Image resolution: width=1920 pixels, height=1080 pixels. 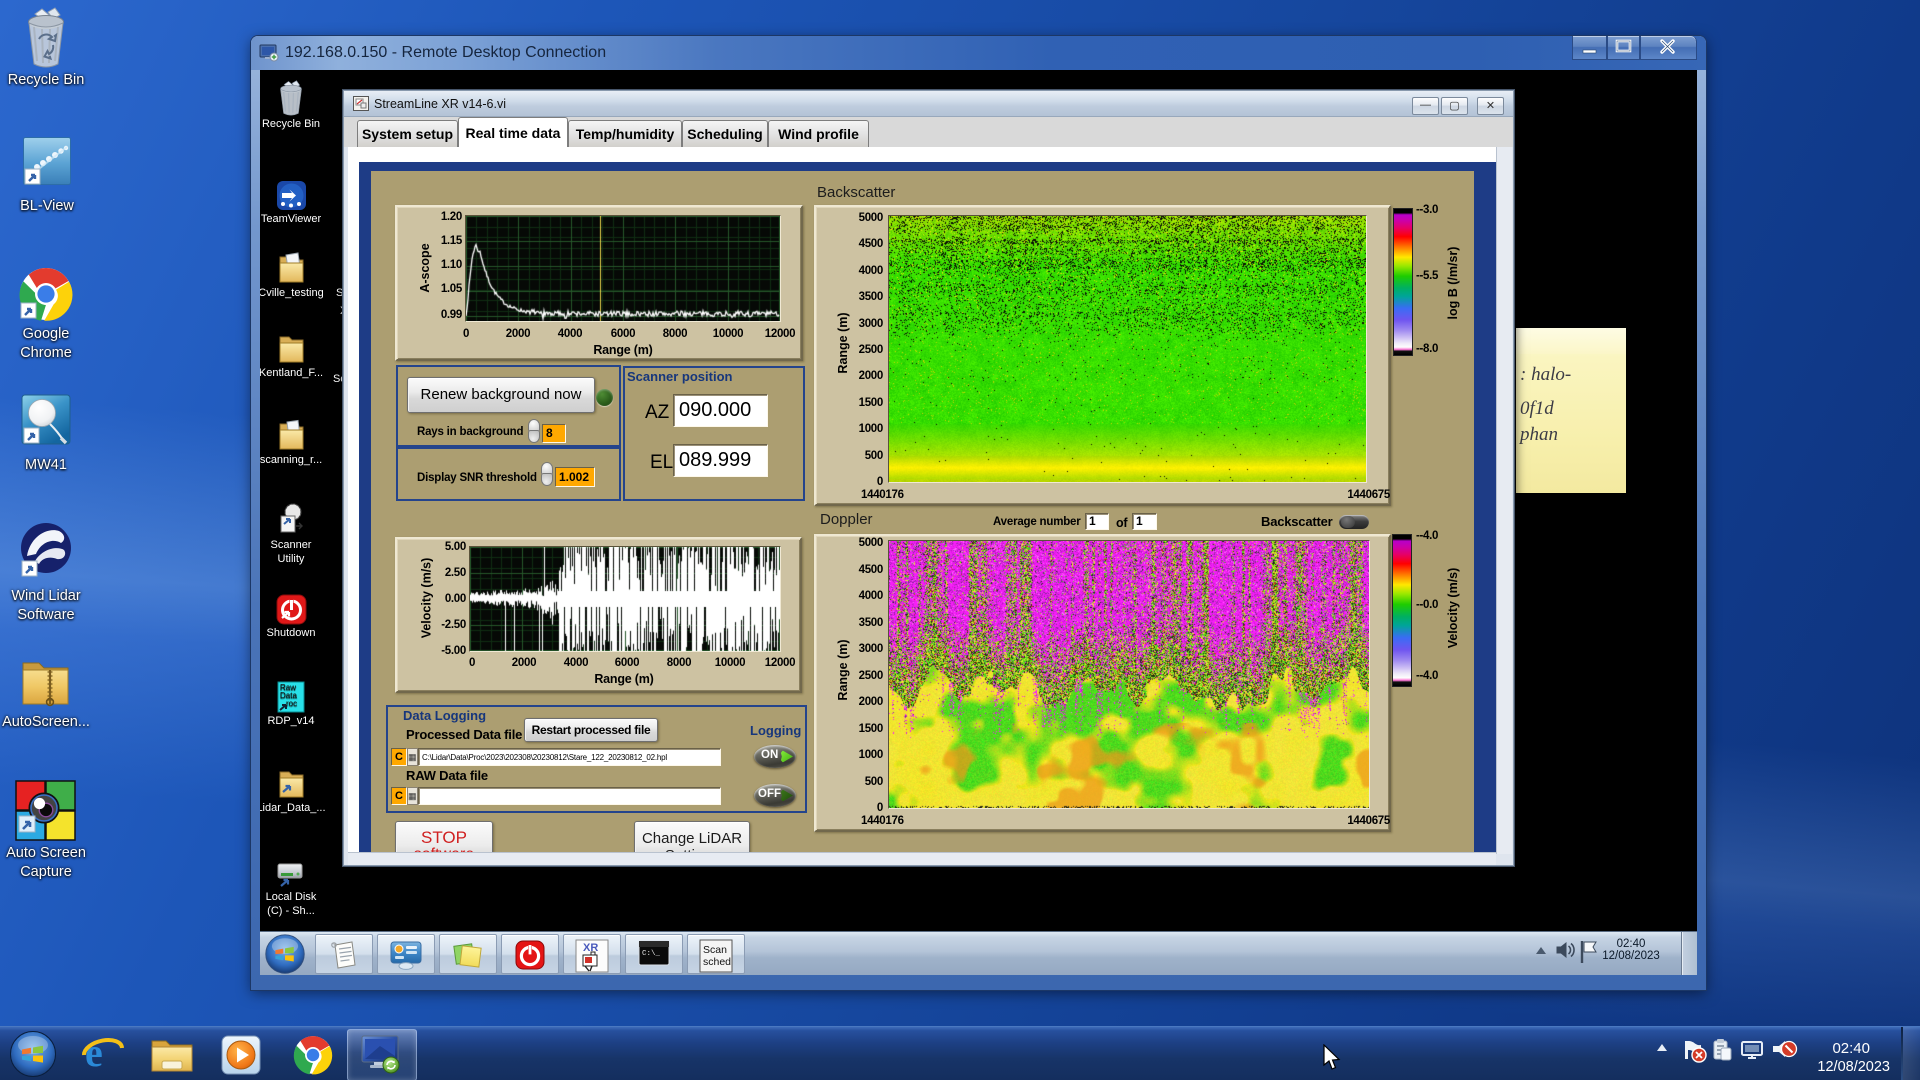 What do you see at coordinates (715, 950) in the screenshot?
I see `svg-text: Scan` at bounding box center [715, 950].